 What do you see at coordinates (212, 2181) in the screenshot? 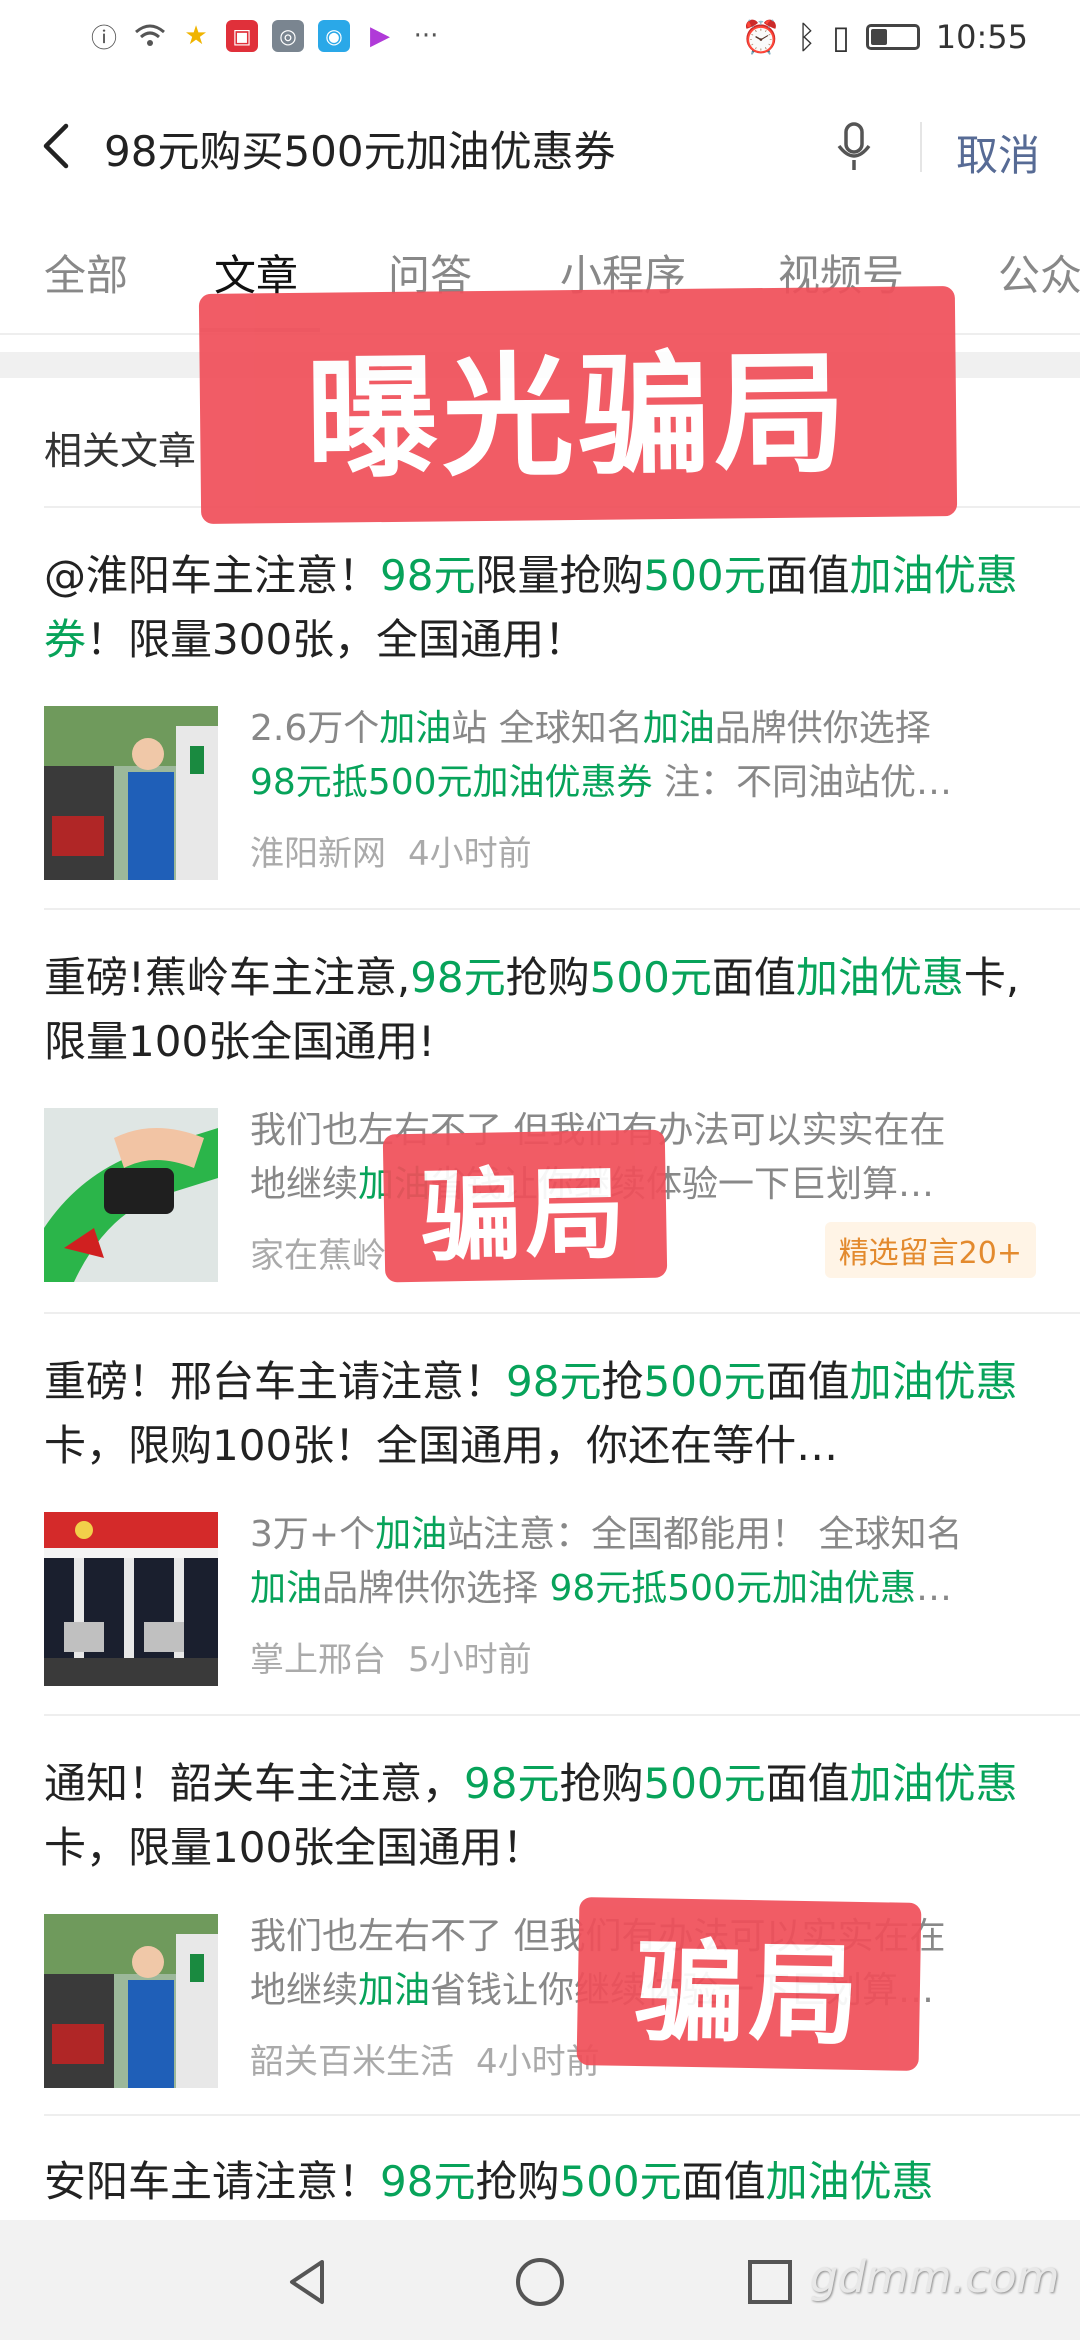
I see `text: 安阳车主请注意！` at bounding box center [212, 2181].